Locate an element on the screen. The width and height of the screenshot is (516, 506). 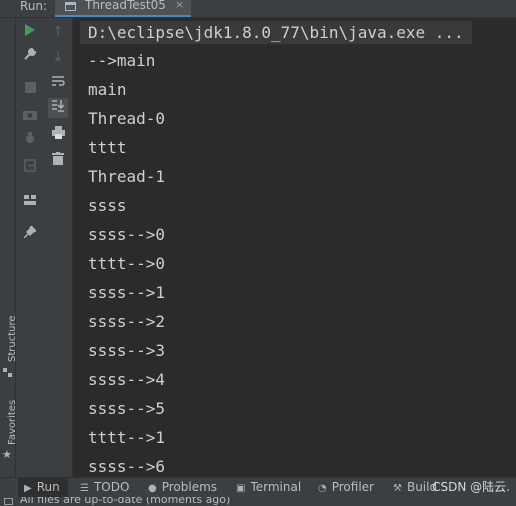
run-panel-label: Run: is located at coordinates (34, 6).